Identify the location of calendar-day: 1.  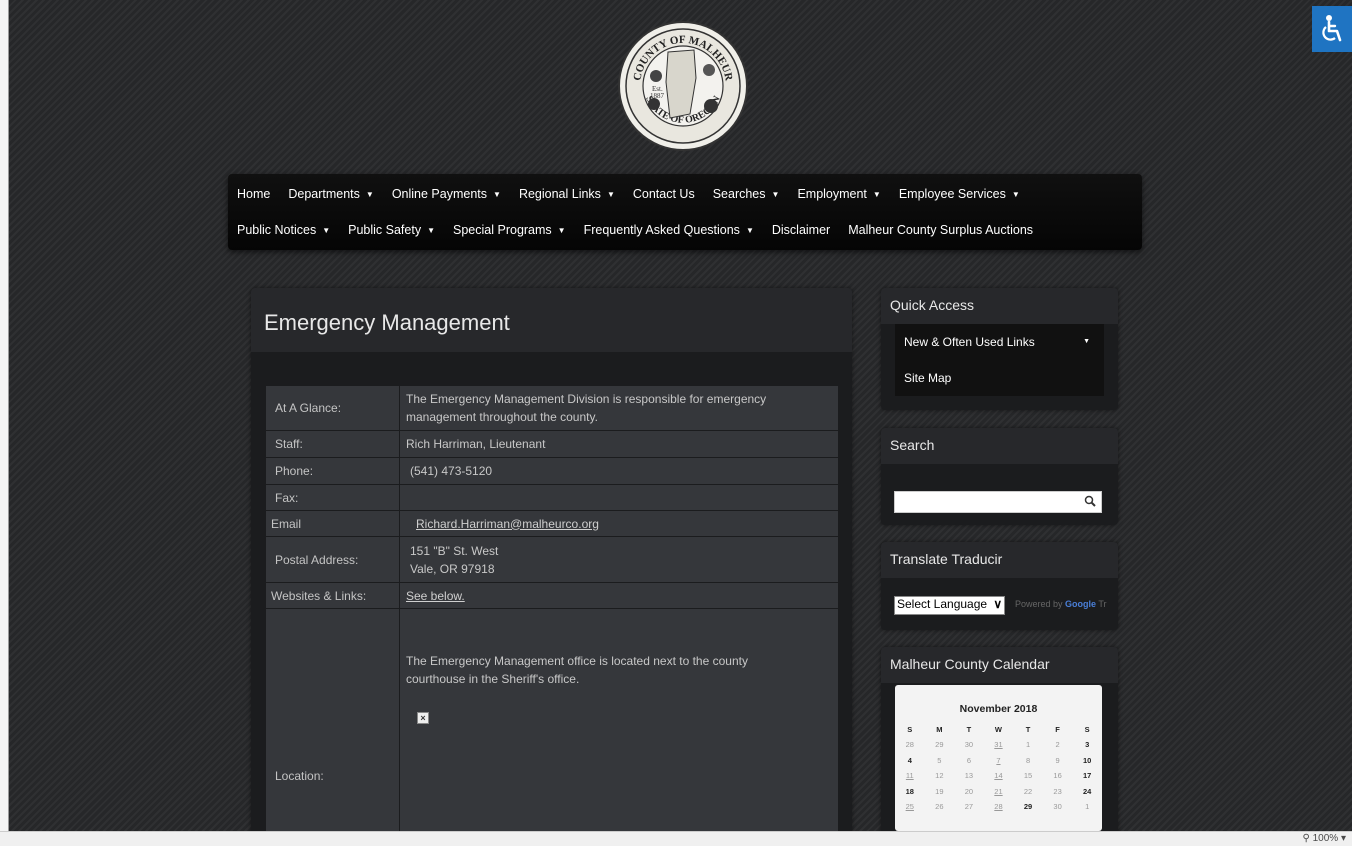
(1087, 807).